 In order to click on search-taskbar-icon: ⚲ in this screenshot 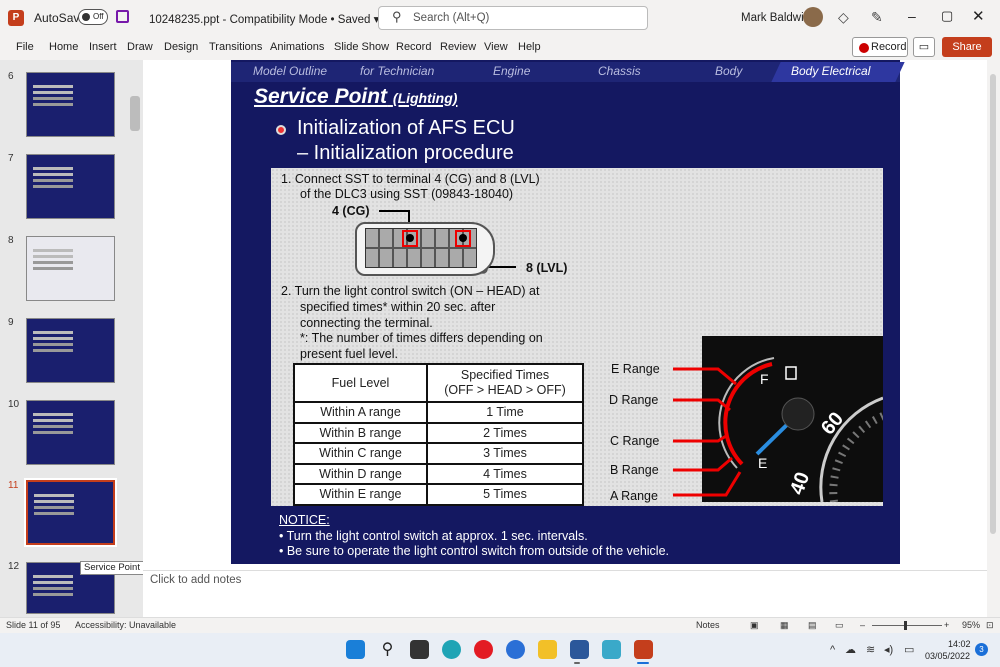, I will do `click(387, 649)`.